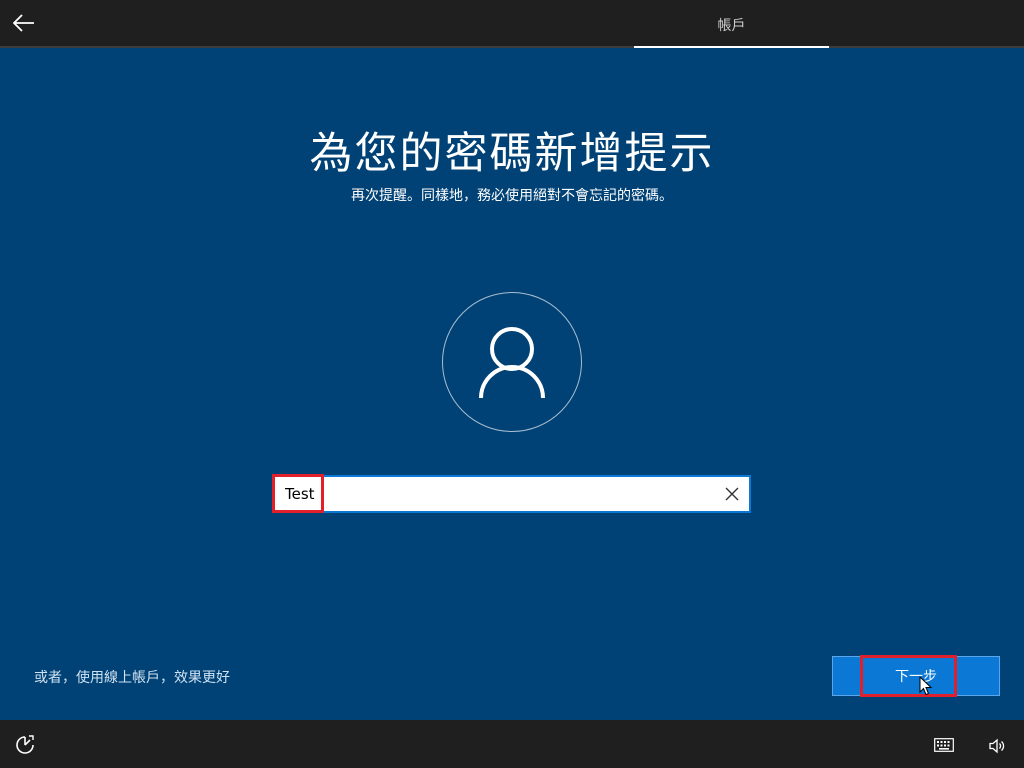 Image resolution: width=1024 pixels, height=768 pixels. I want to click on next-button: 下一步, so click(916, 676).